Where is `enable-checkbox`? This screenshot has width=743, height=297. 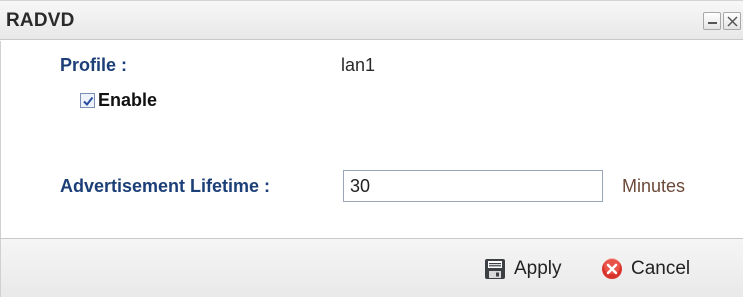
enable-checkbox is located at coordinates (87, 100).